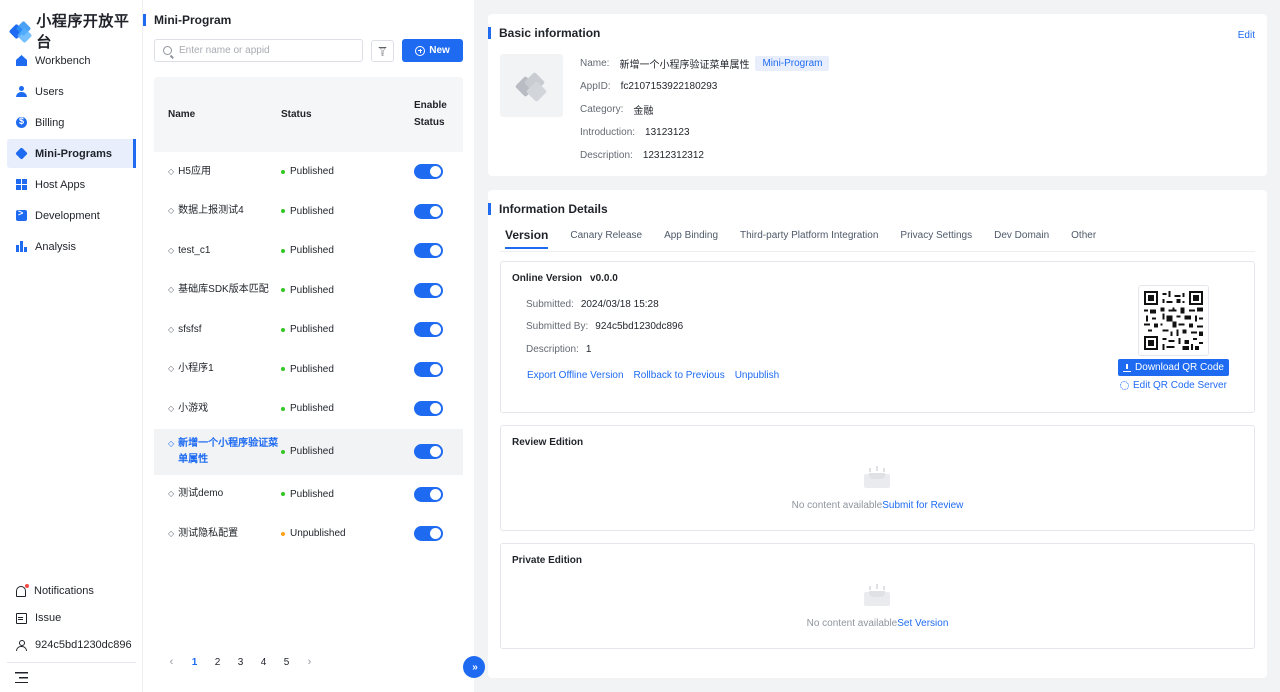 The width and height of the screenshot is (1280, 692). Describe the element at coordinates (190, 329) in the screenshot. I see `row-name: sfsfsf` at that location.